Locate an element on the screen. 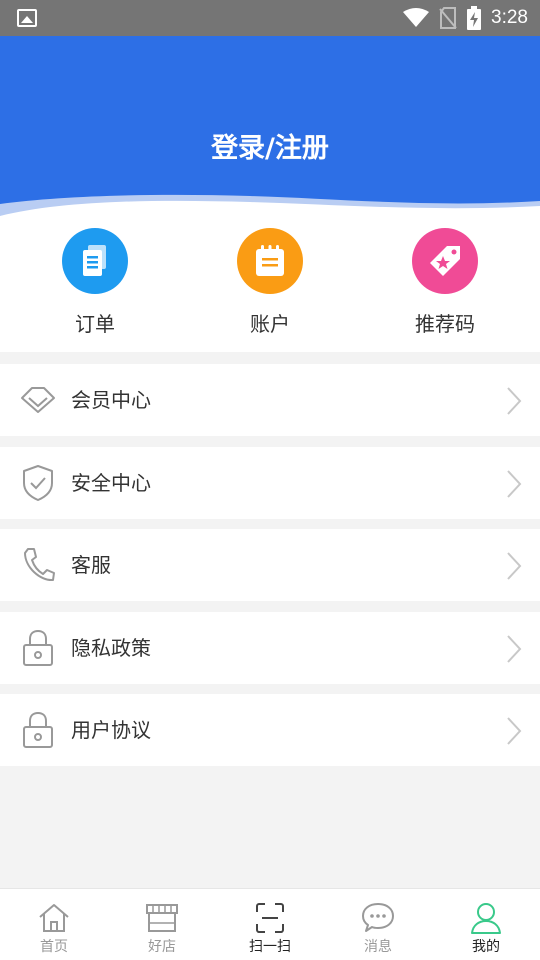 This screenshot has width=540, height=960. quick-action-label: 账户 is located at coordinates (270, 324).